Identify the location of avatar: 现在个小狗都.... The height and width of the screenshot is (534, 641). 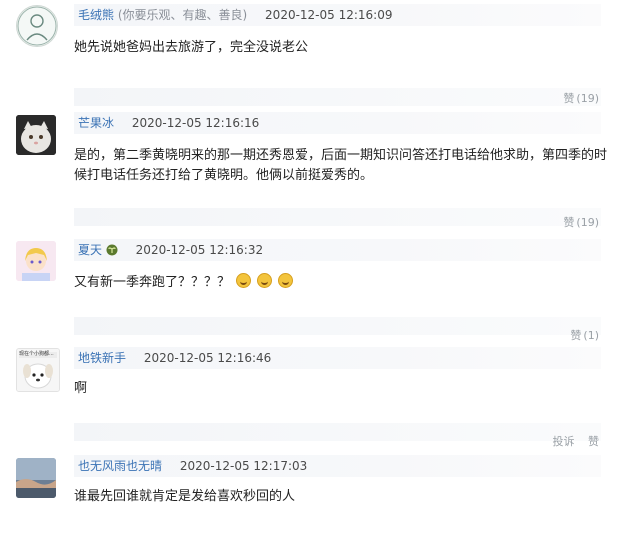
(38, 370).